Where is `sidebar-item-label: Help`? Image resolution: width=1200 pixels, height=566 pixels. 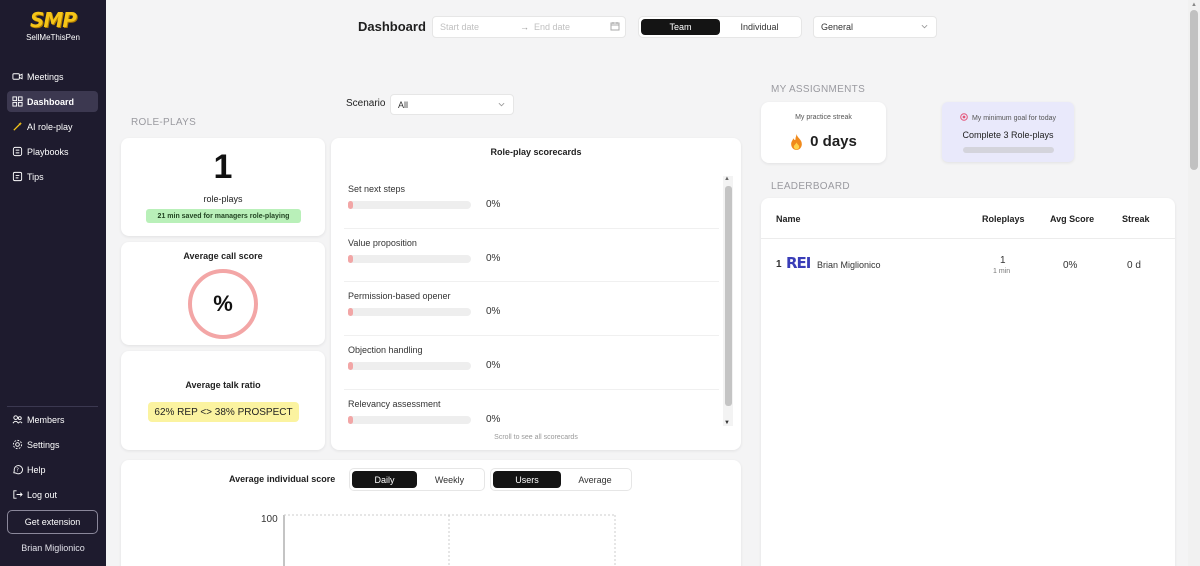 sidebar-item-label: Help is located at coordinates (36, 469).